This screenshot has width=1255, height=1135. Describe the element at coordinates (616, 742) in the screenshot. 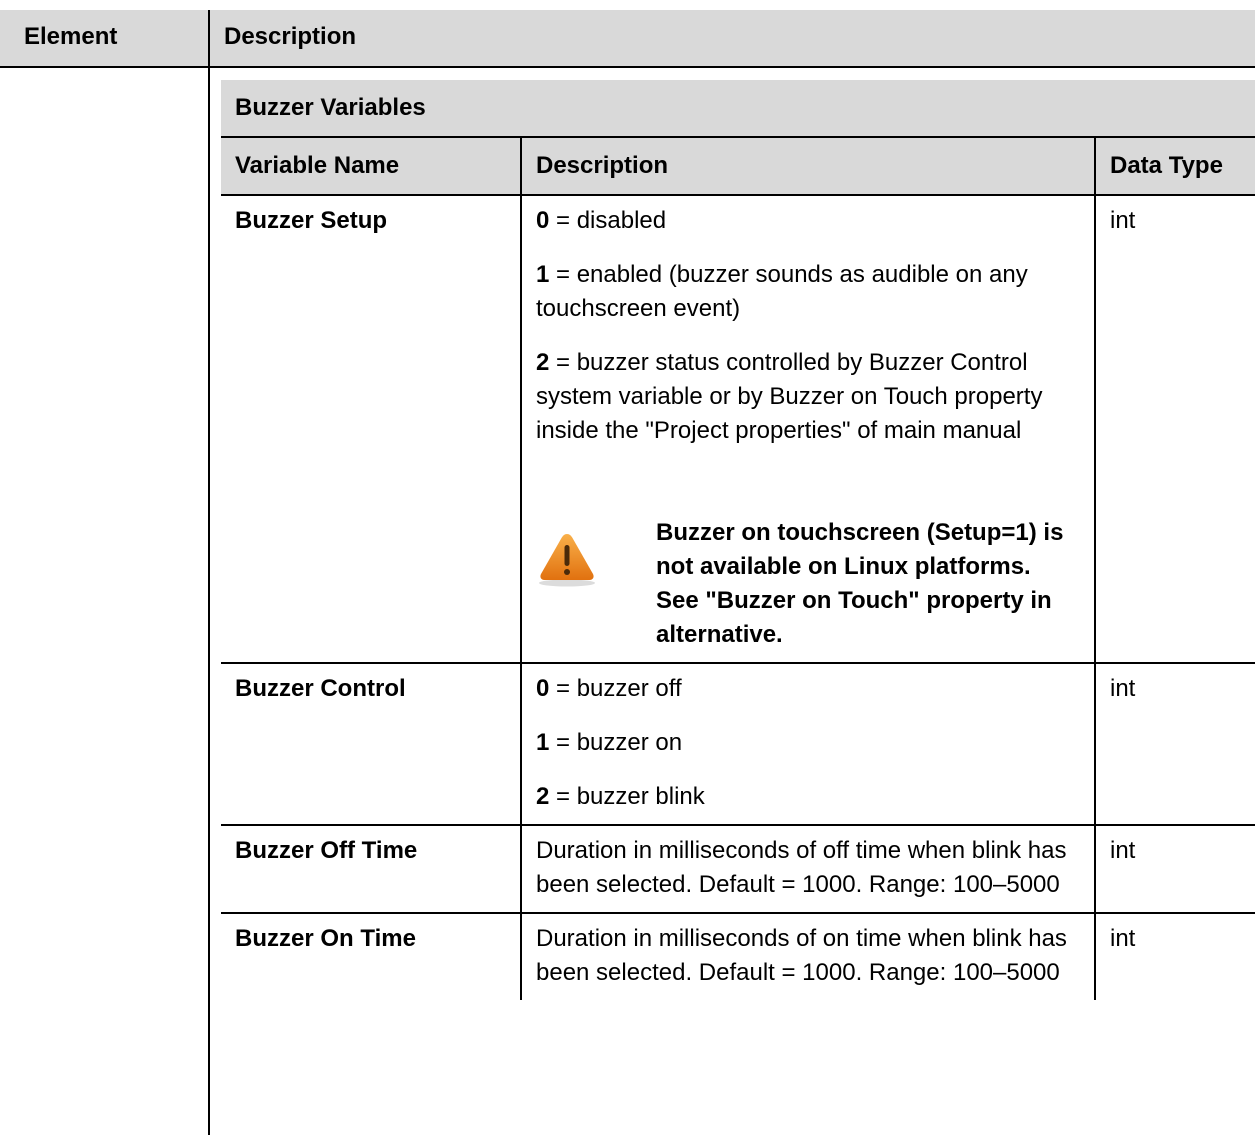

I see `value-text: = buzzer on` at that location.